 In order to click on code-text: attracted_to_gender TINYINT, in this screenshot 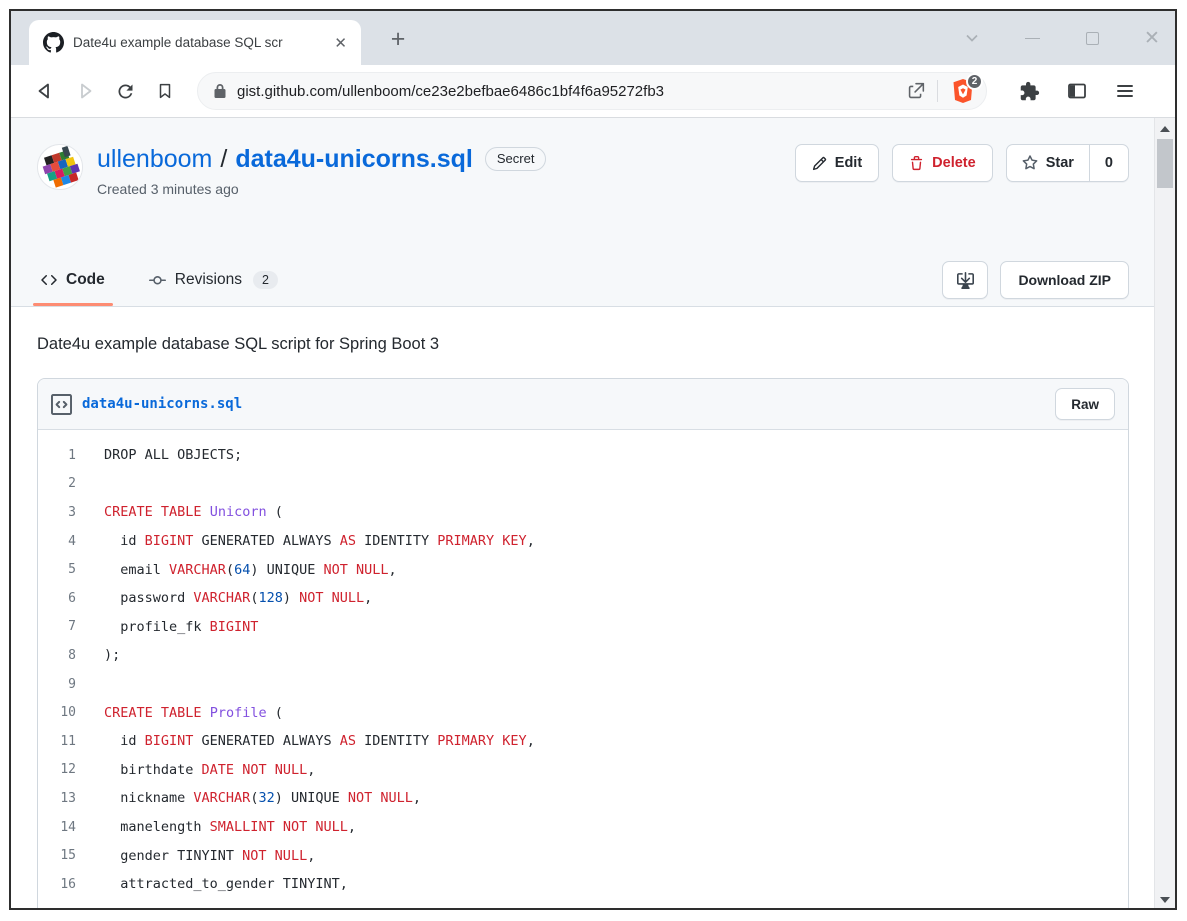, I will do `click(226, 884)`.